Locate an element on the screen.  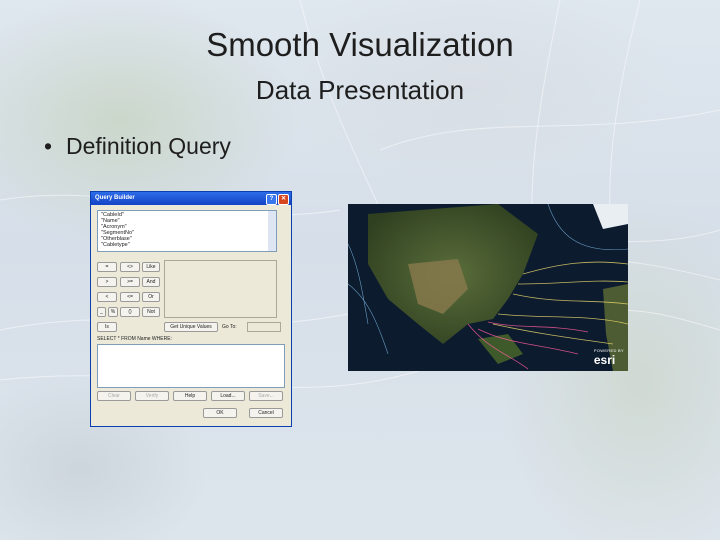
sql-label: SELECT * FROM Name WHERE: is located at coordinates (134, 339).